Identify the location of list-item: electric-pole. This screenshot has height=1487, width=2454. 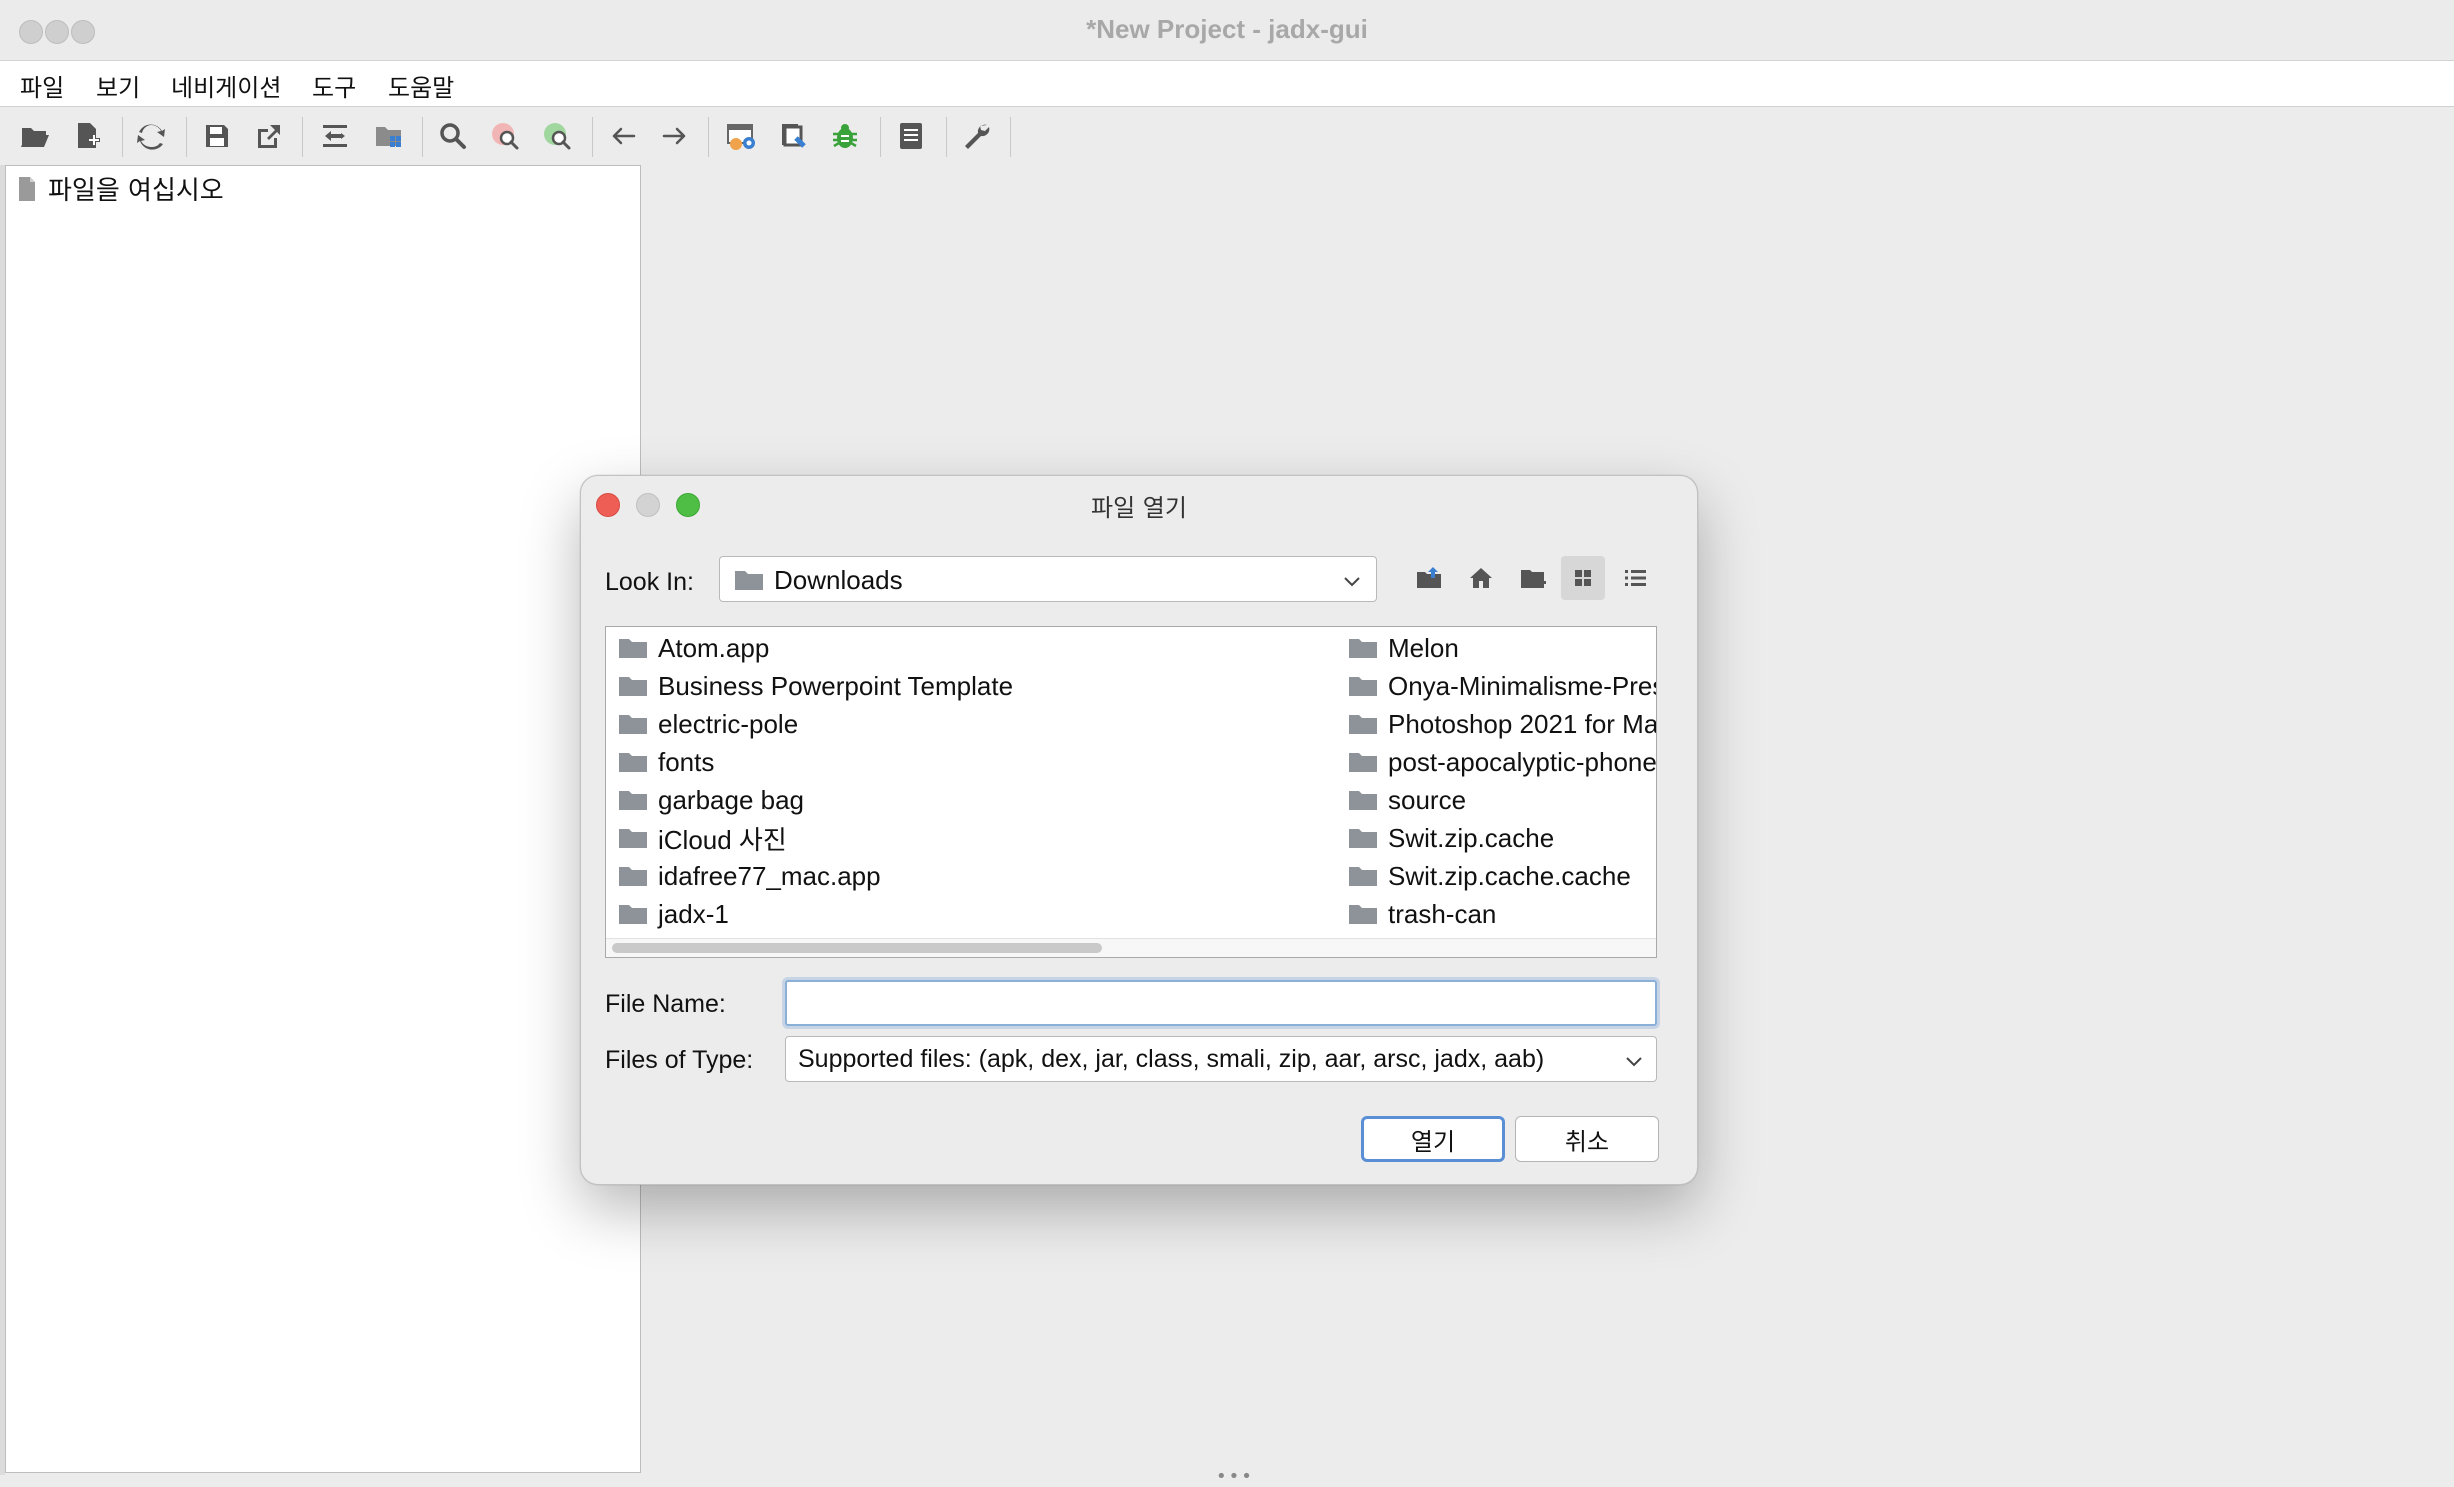
(815, 724).